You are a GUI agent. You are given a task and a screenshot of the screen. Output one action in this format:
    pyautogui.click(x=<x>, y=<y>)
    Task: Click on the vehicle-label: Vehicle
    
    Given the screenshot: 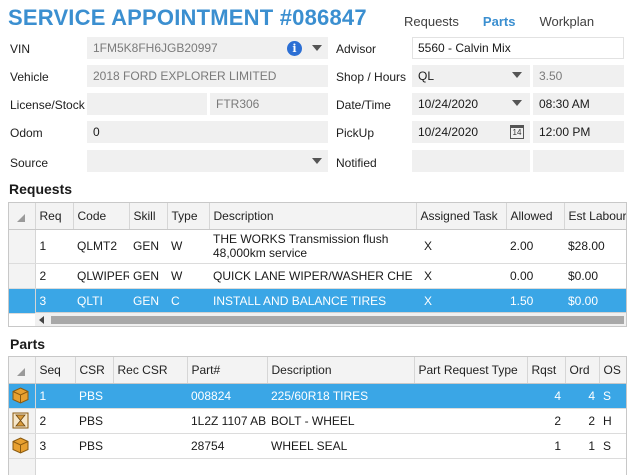 What is the action you would take?
    pyautogui.click(x=29, y=77)
    